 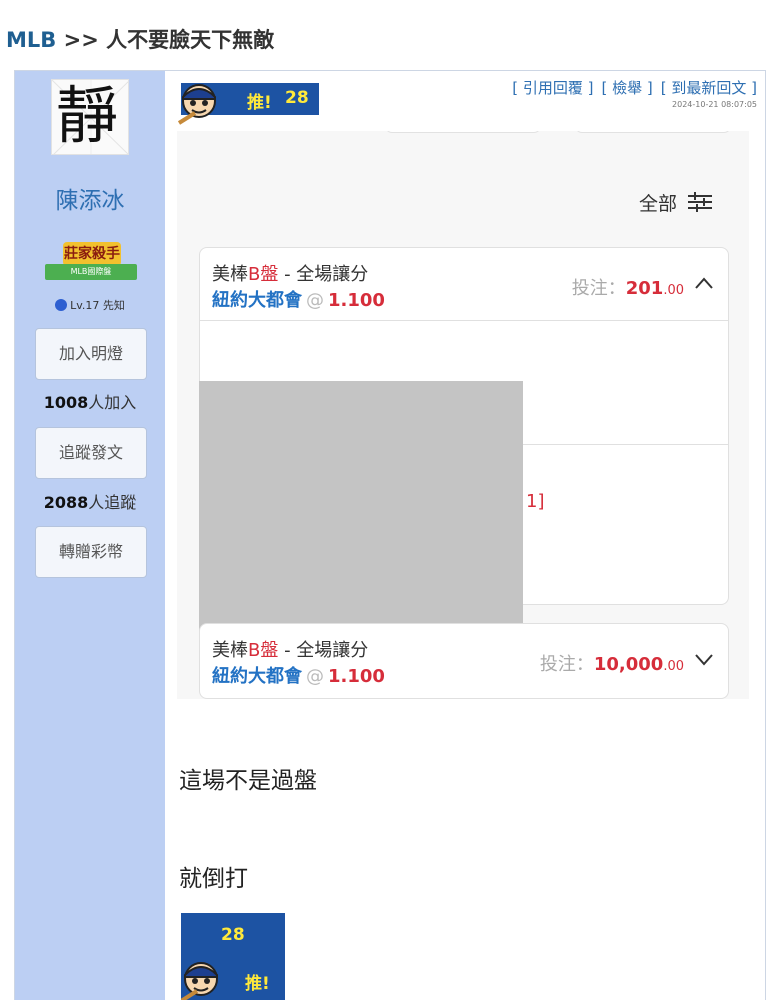 What do you see at coordinates (535, 501) in the screenshot?
I see `partial-text: 1]` at bounding box center [535, 501].